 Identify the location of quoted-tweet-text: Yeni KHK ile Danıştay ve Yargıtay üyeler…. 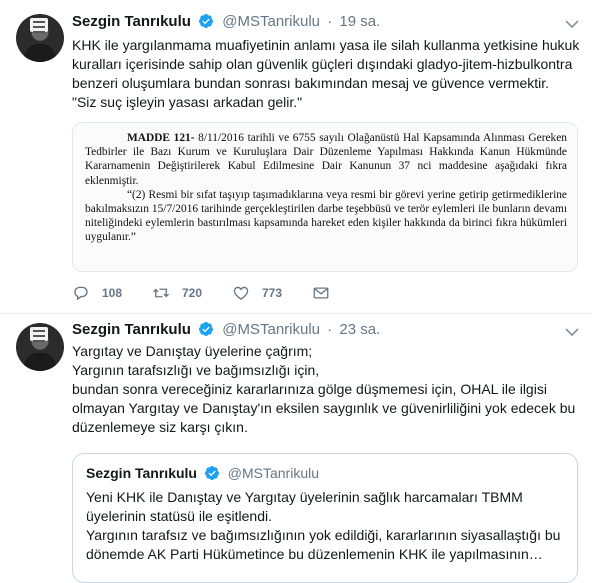
(326, 526).